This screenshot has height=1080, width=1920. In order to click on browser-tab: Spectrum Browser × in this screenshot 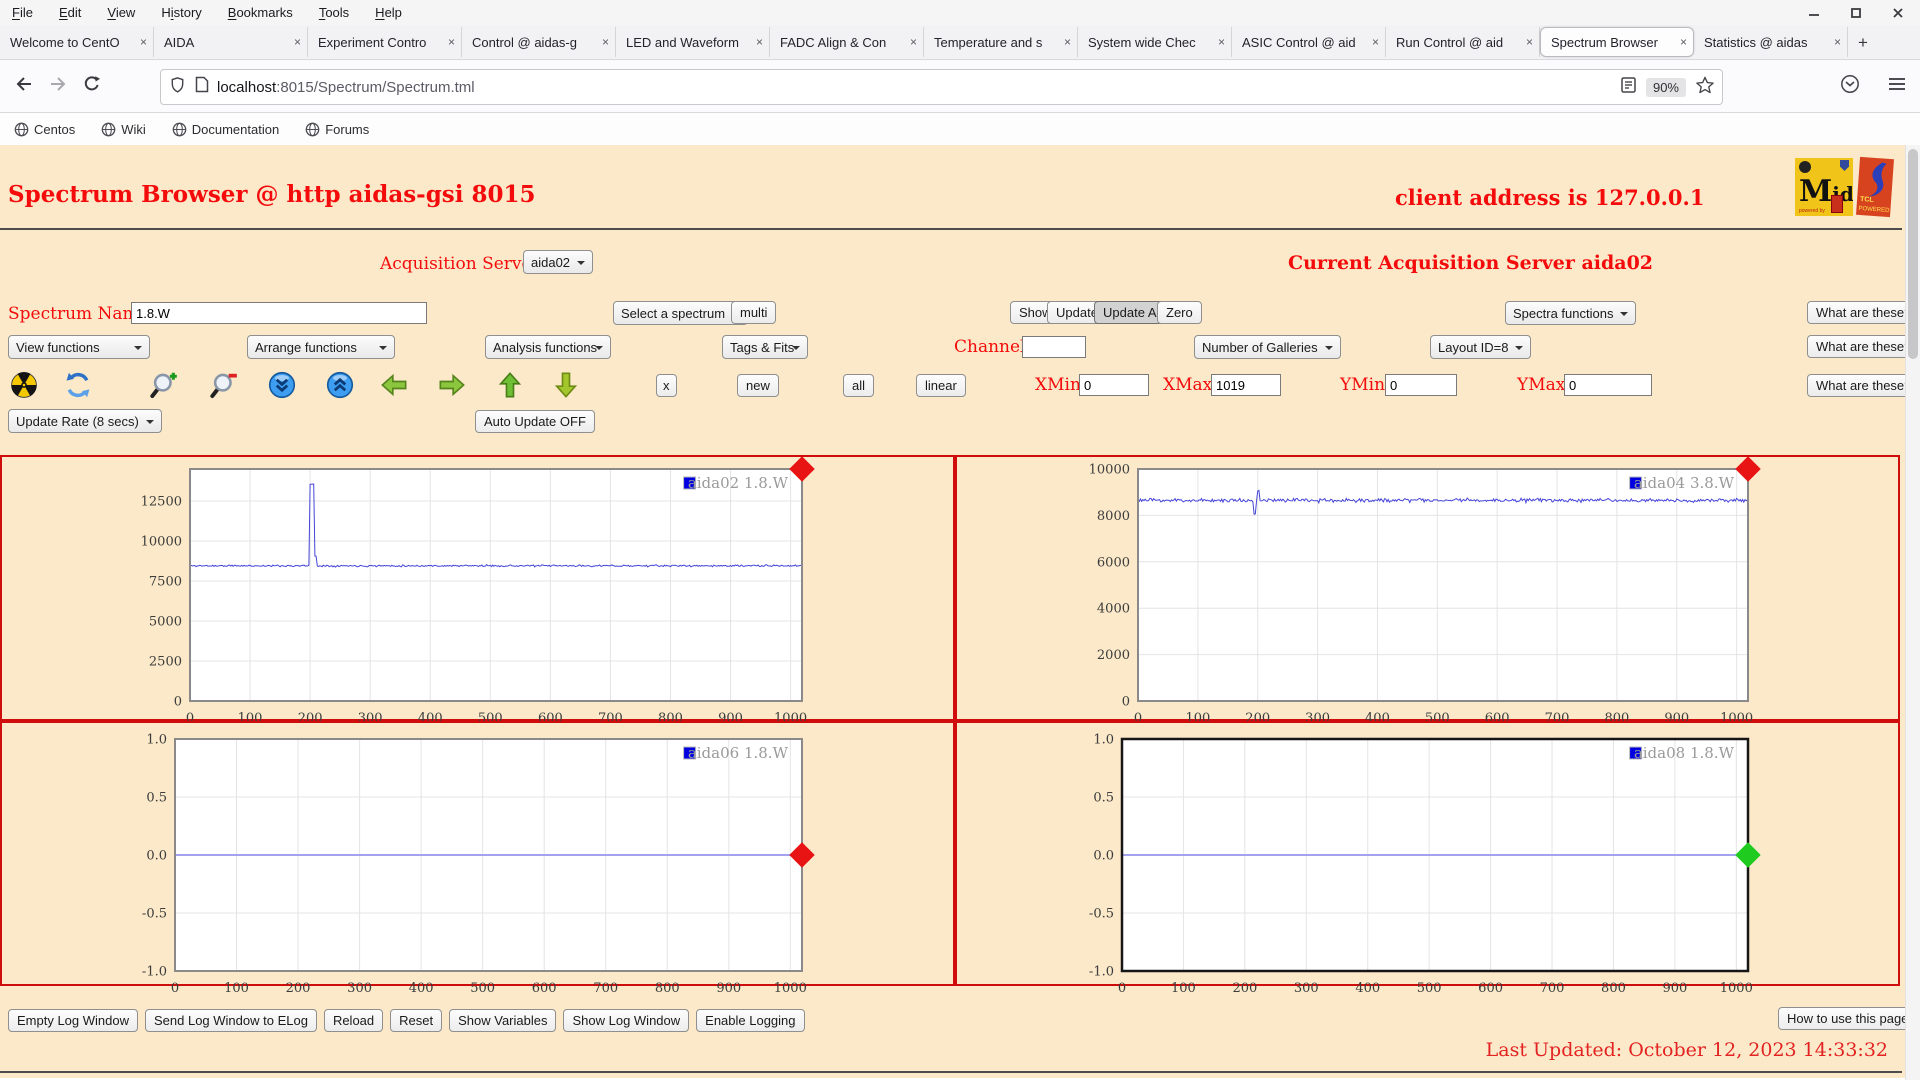, I will do `click(1617, 42)`.